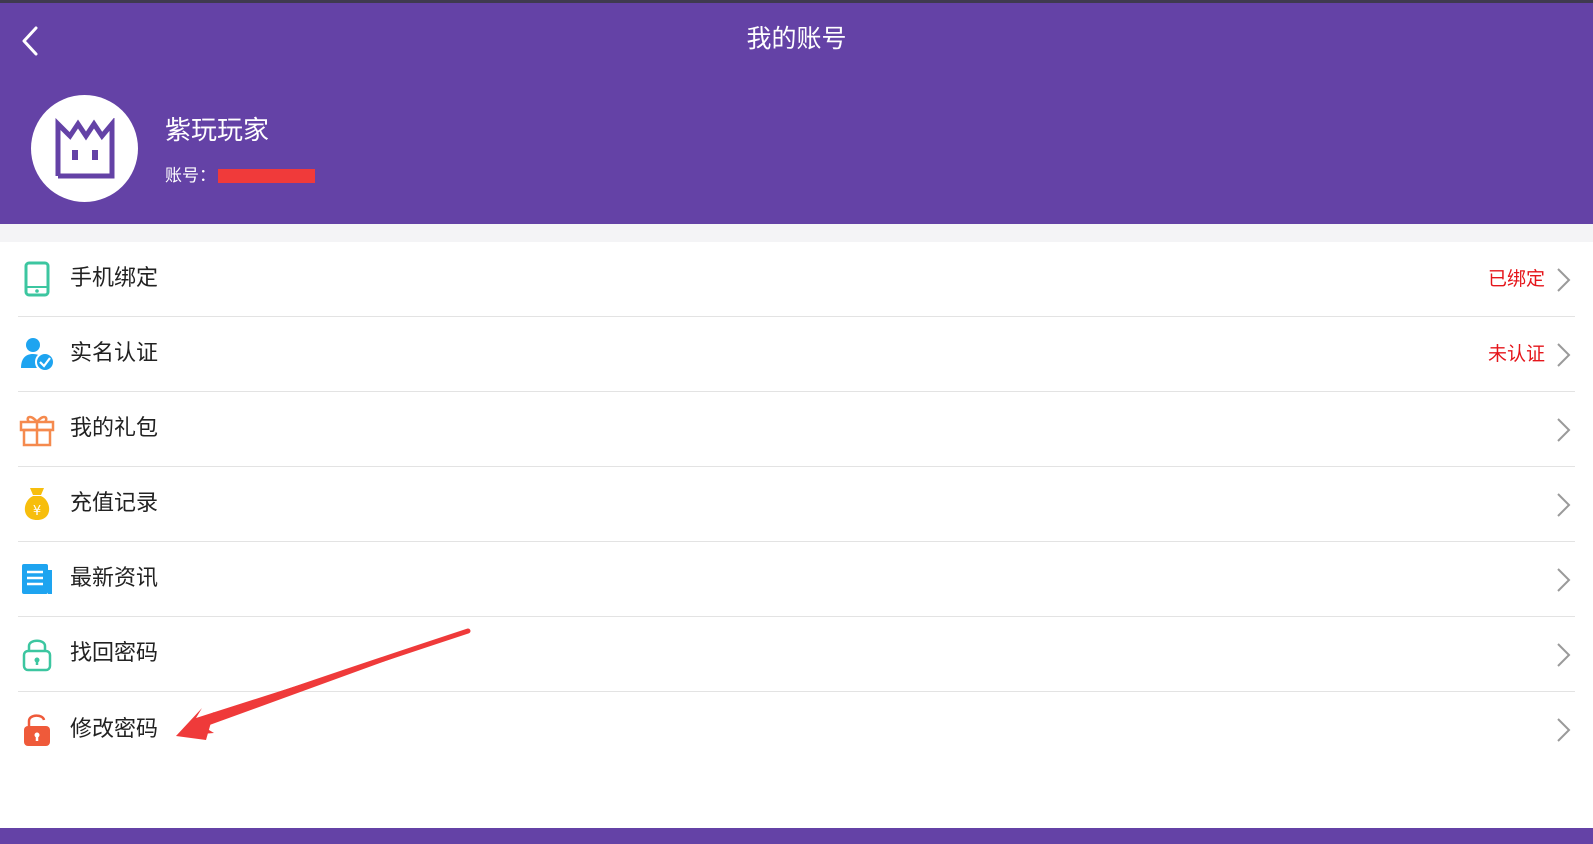  Describe the element at coordinates (217, 131) in the screenshot. I see `user-name: 紫玩玩家` at that location.